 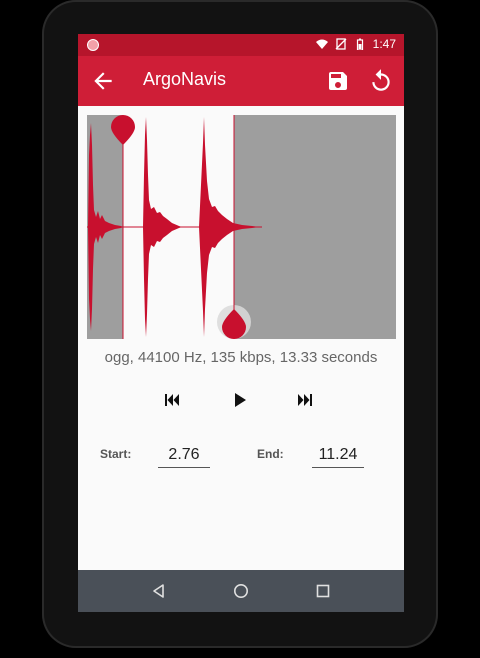 I want to click on back-arrow-icon, so click(x=103, y=81).